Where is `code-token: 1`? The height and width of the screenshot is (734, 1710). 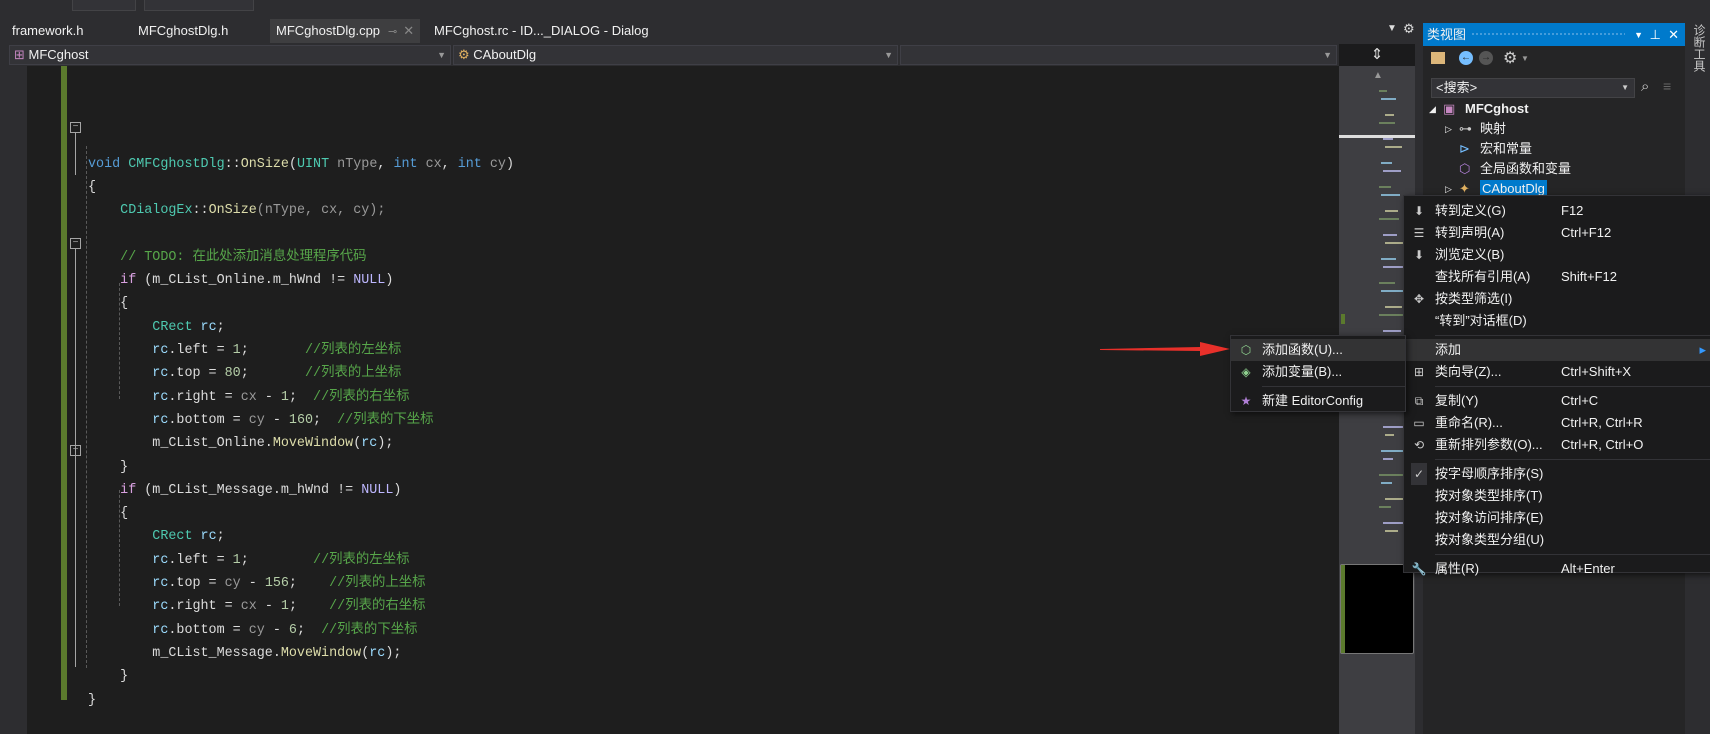
code-token: 1 is located at coordinates (284, 607).